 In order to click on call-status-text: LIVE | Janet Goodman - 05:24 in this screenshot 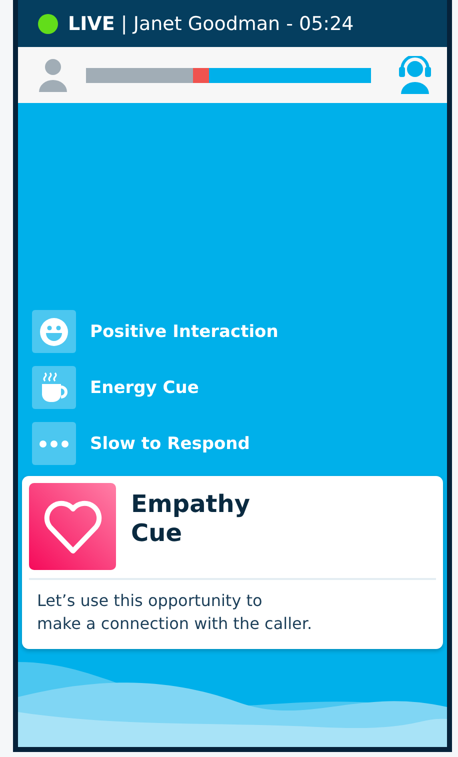, I will do `click(211, 23)`.